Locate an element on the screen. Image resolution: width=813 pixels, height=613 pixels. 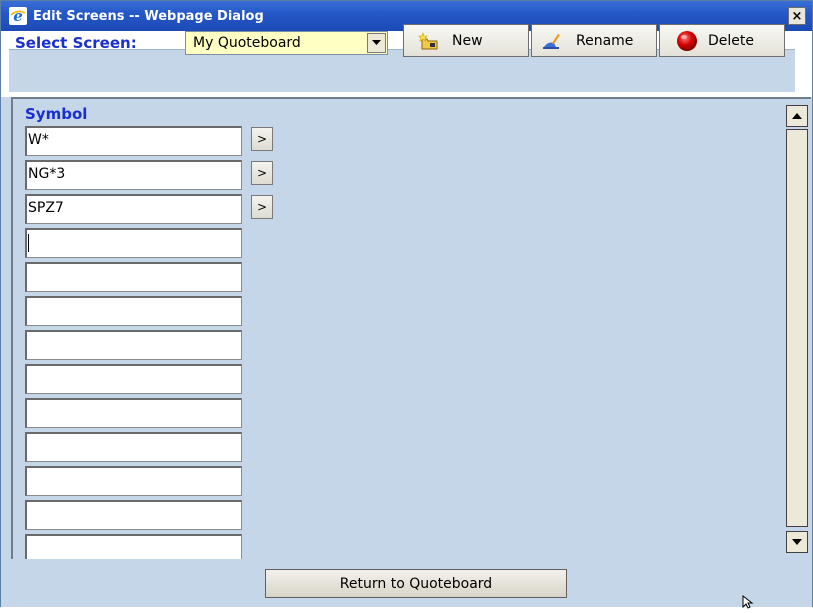
vertical-scrollbar is located at coordinates (797, 329).